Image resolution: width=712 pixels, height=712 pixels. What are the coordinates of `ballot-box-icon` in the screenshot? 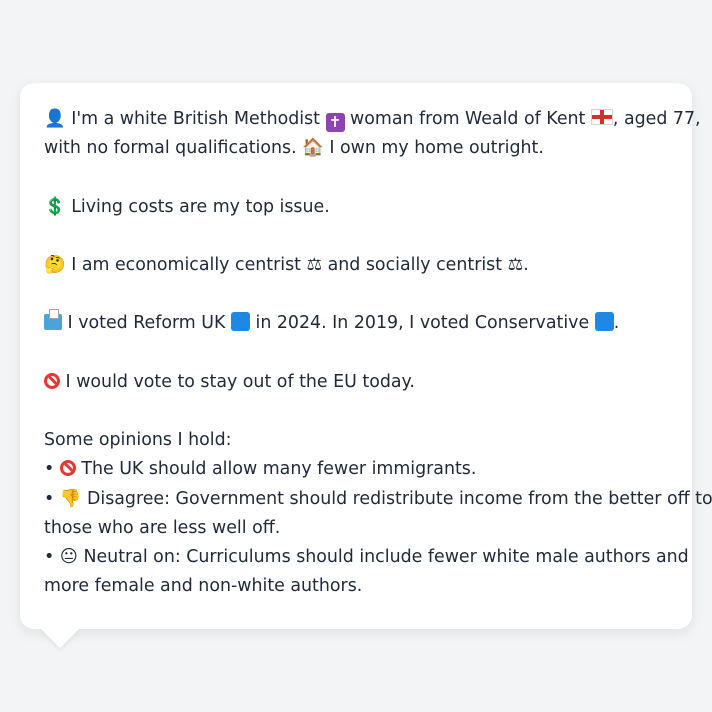 It's located at (53, 320).